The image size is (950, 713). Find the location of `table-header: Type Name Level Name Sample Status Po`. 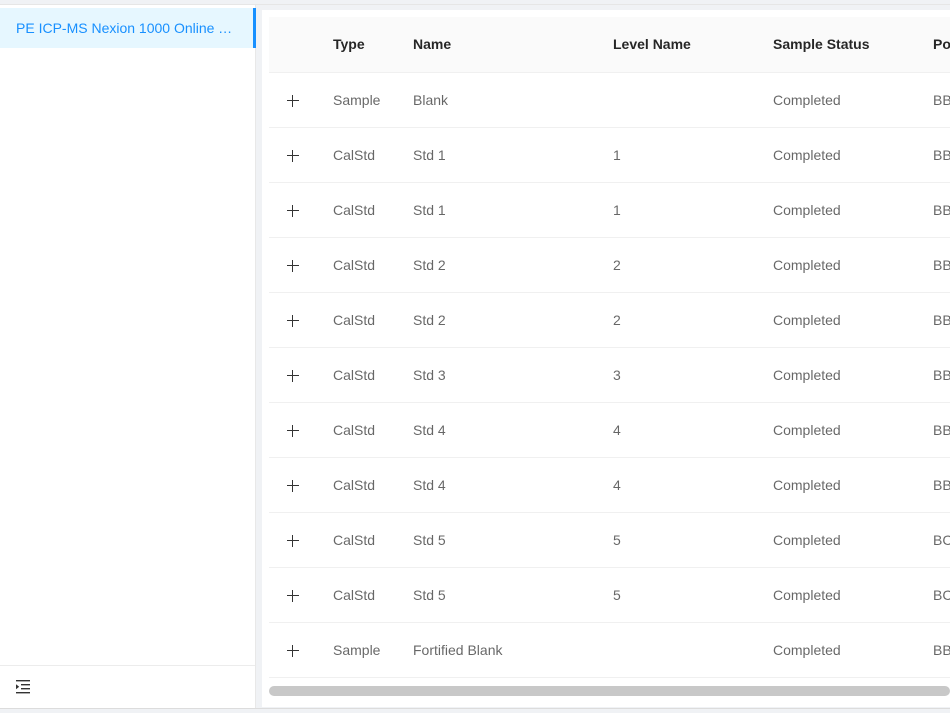

table-header: Type Name Level Name Sample Status Po is located at coordinates (609, 45).